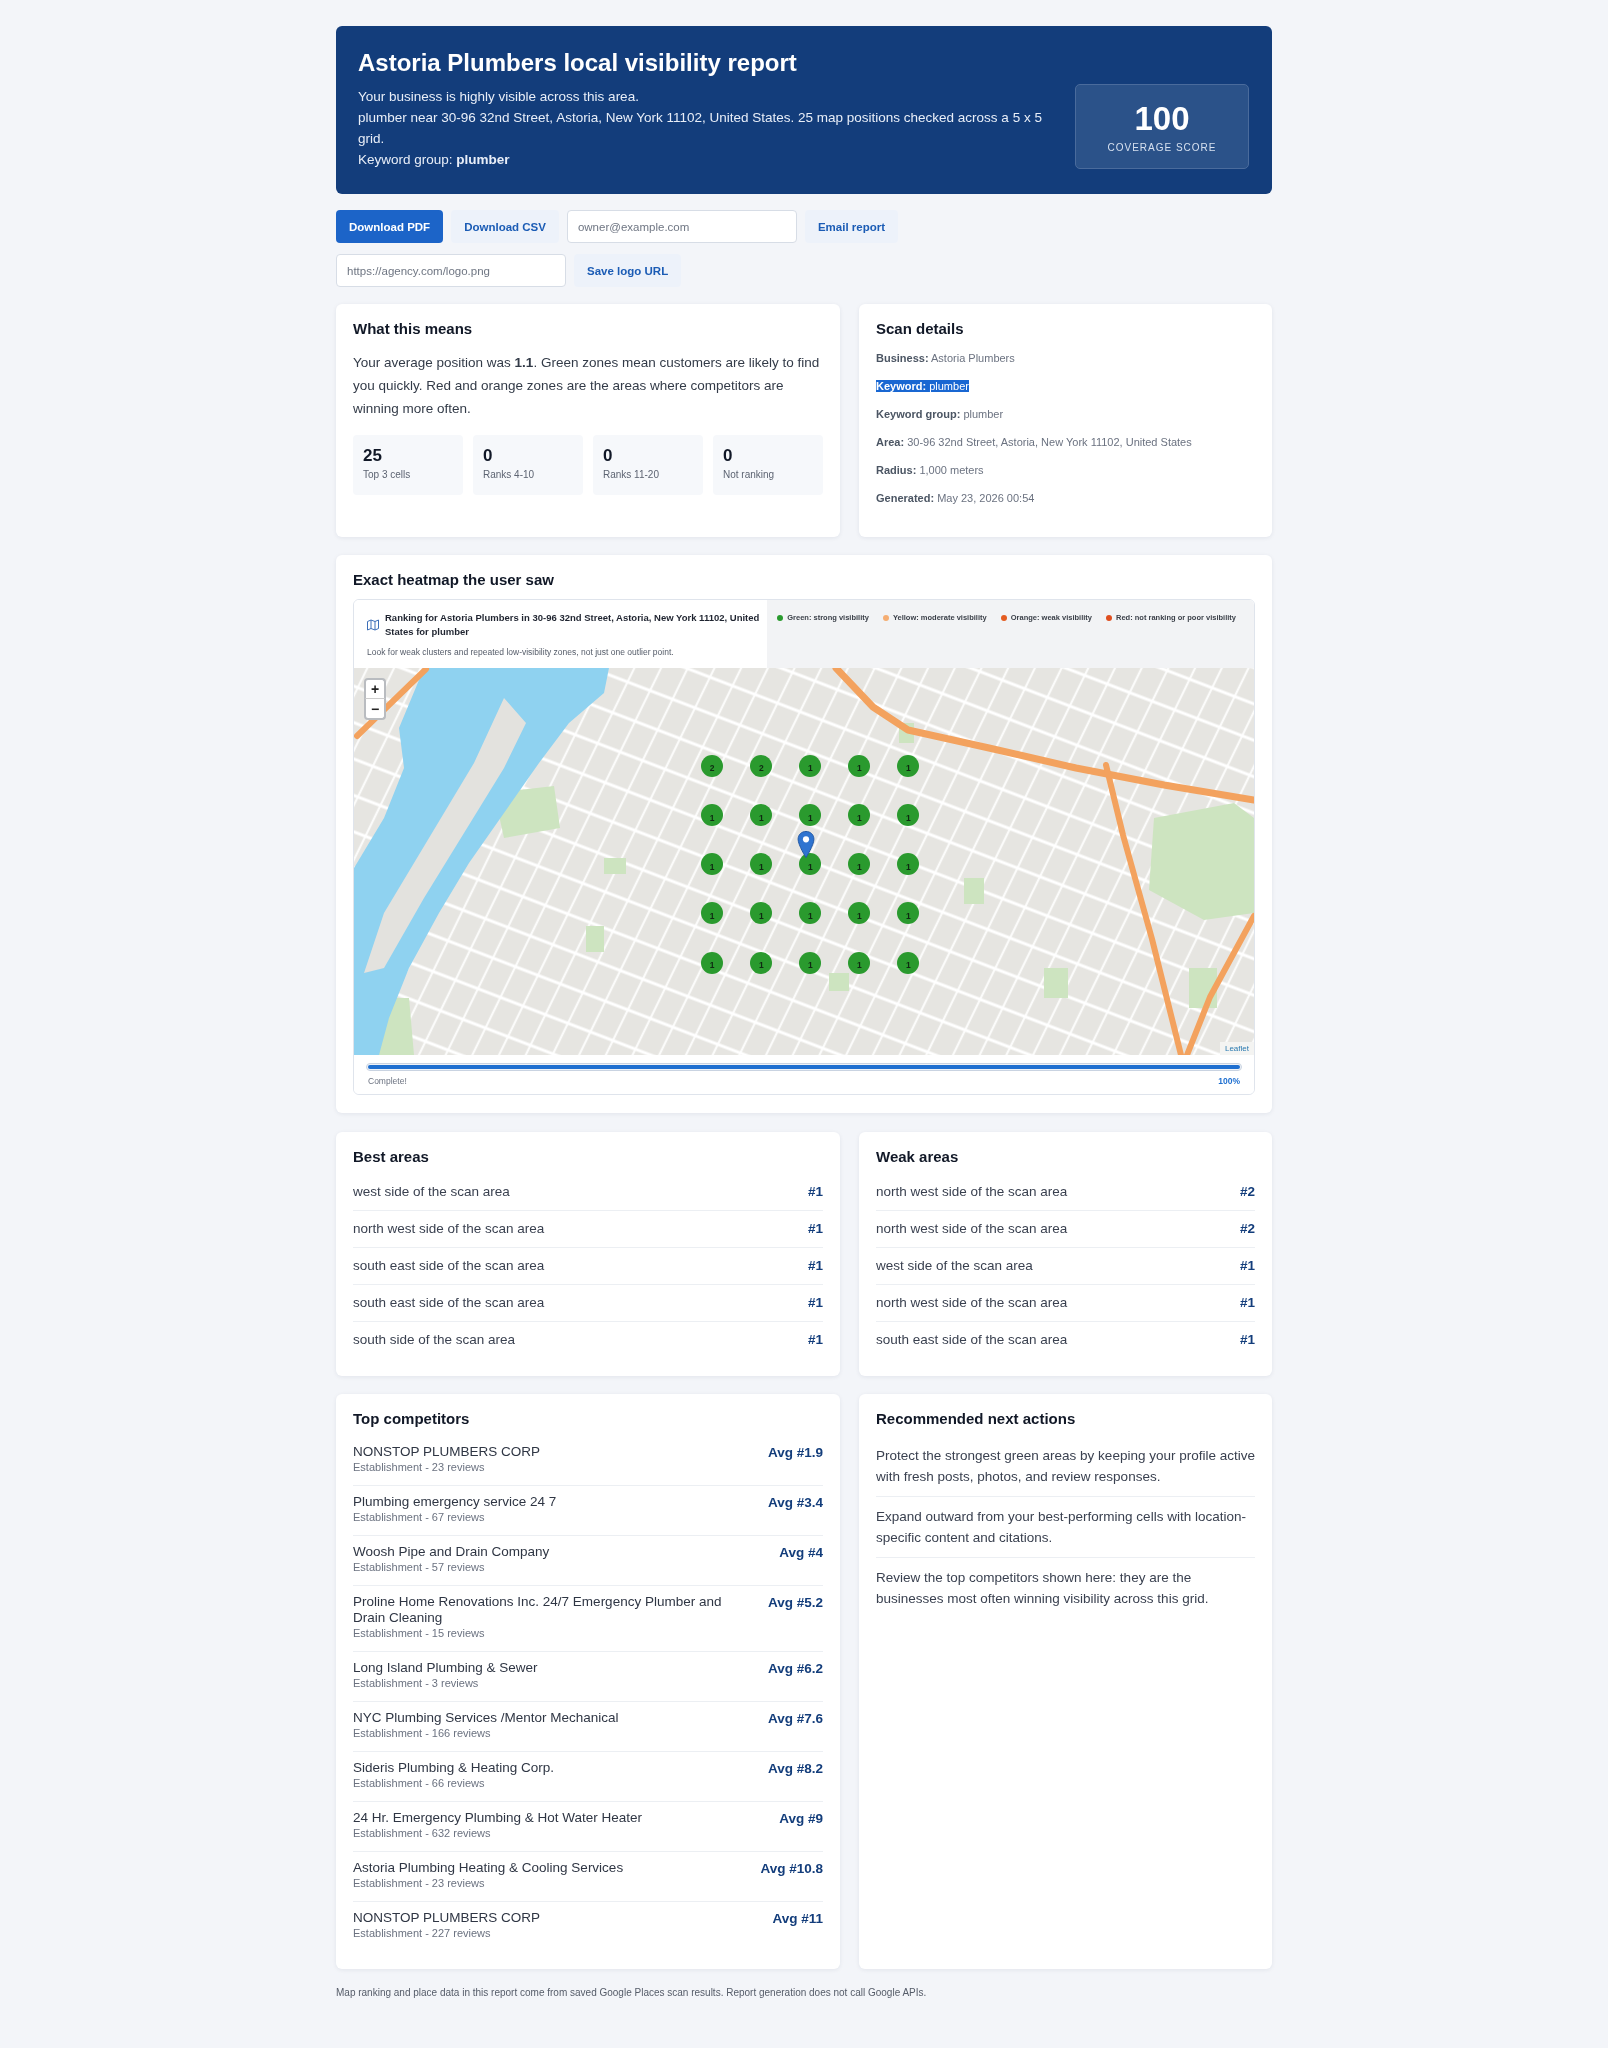 Image resolution: width=1608 pixels, height=2048 pixels. Describe the element at coordinates (578, 63) in the screenshot. I see `report-title: Astoria Plumbers local visibility report` at that location.